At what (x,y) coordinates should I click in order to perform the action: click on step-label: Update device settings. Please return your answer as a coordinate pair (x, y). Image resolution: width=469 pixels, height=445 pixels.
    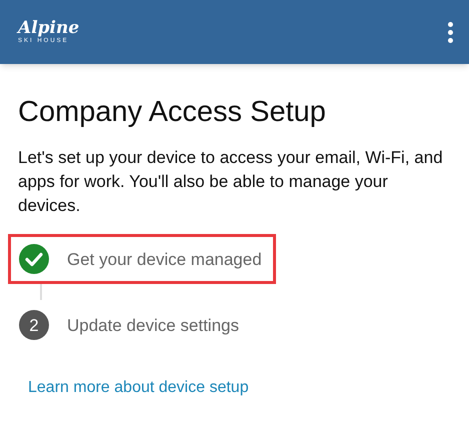
    Looking at the image, I should click on (153, 325).